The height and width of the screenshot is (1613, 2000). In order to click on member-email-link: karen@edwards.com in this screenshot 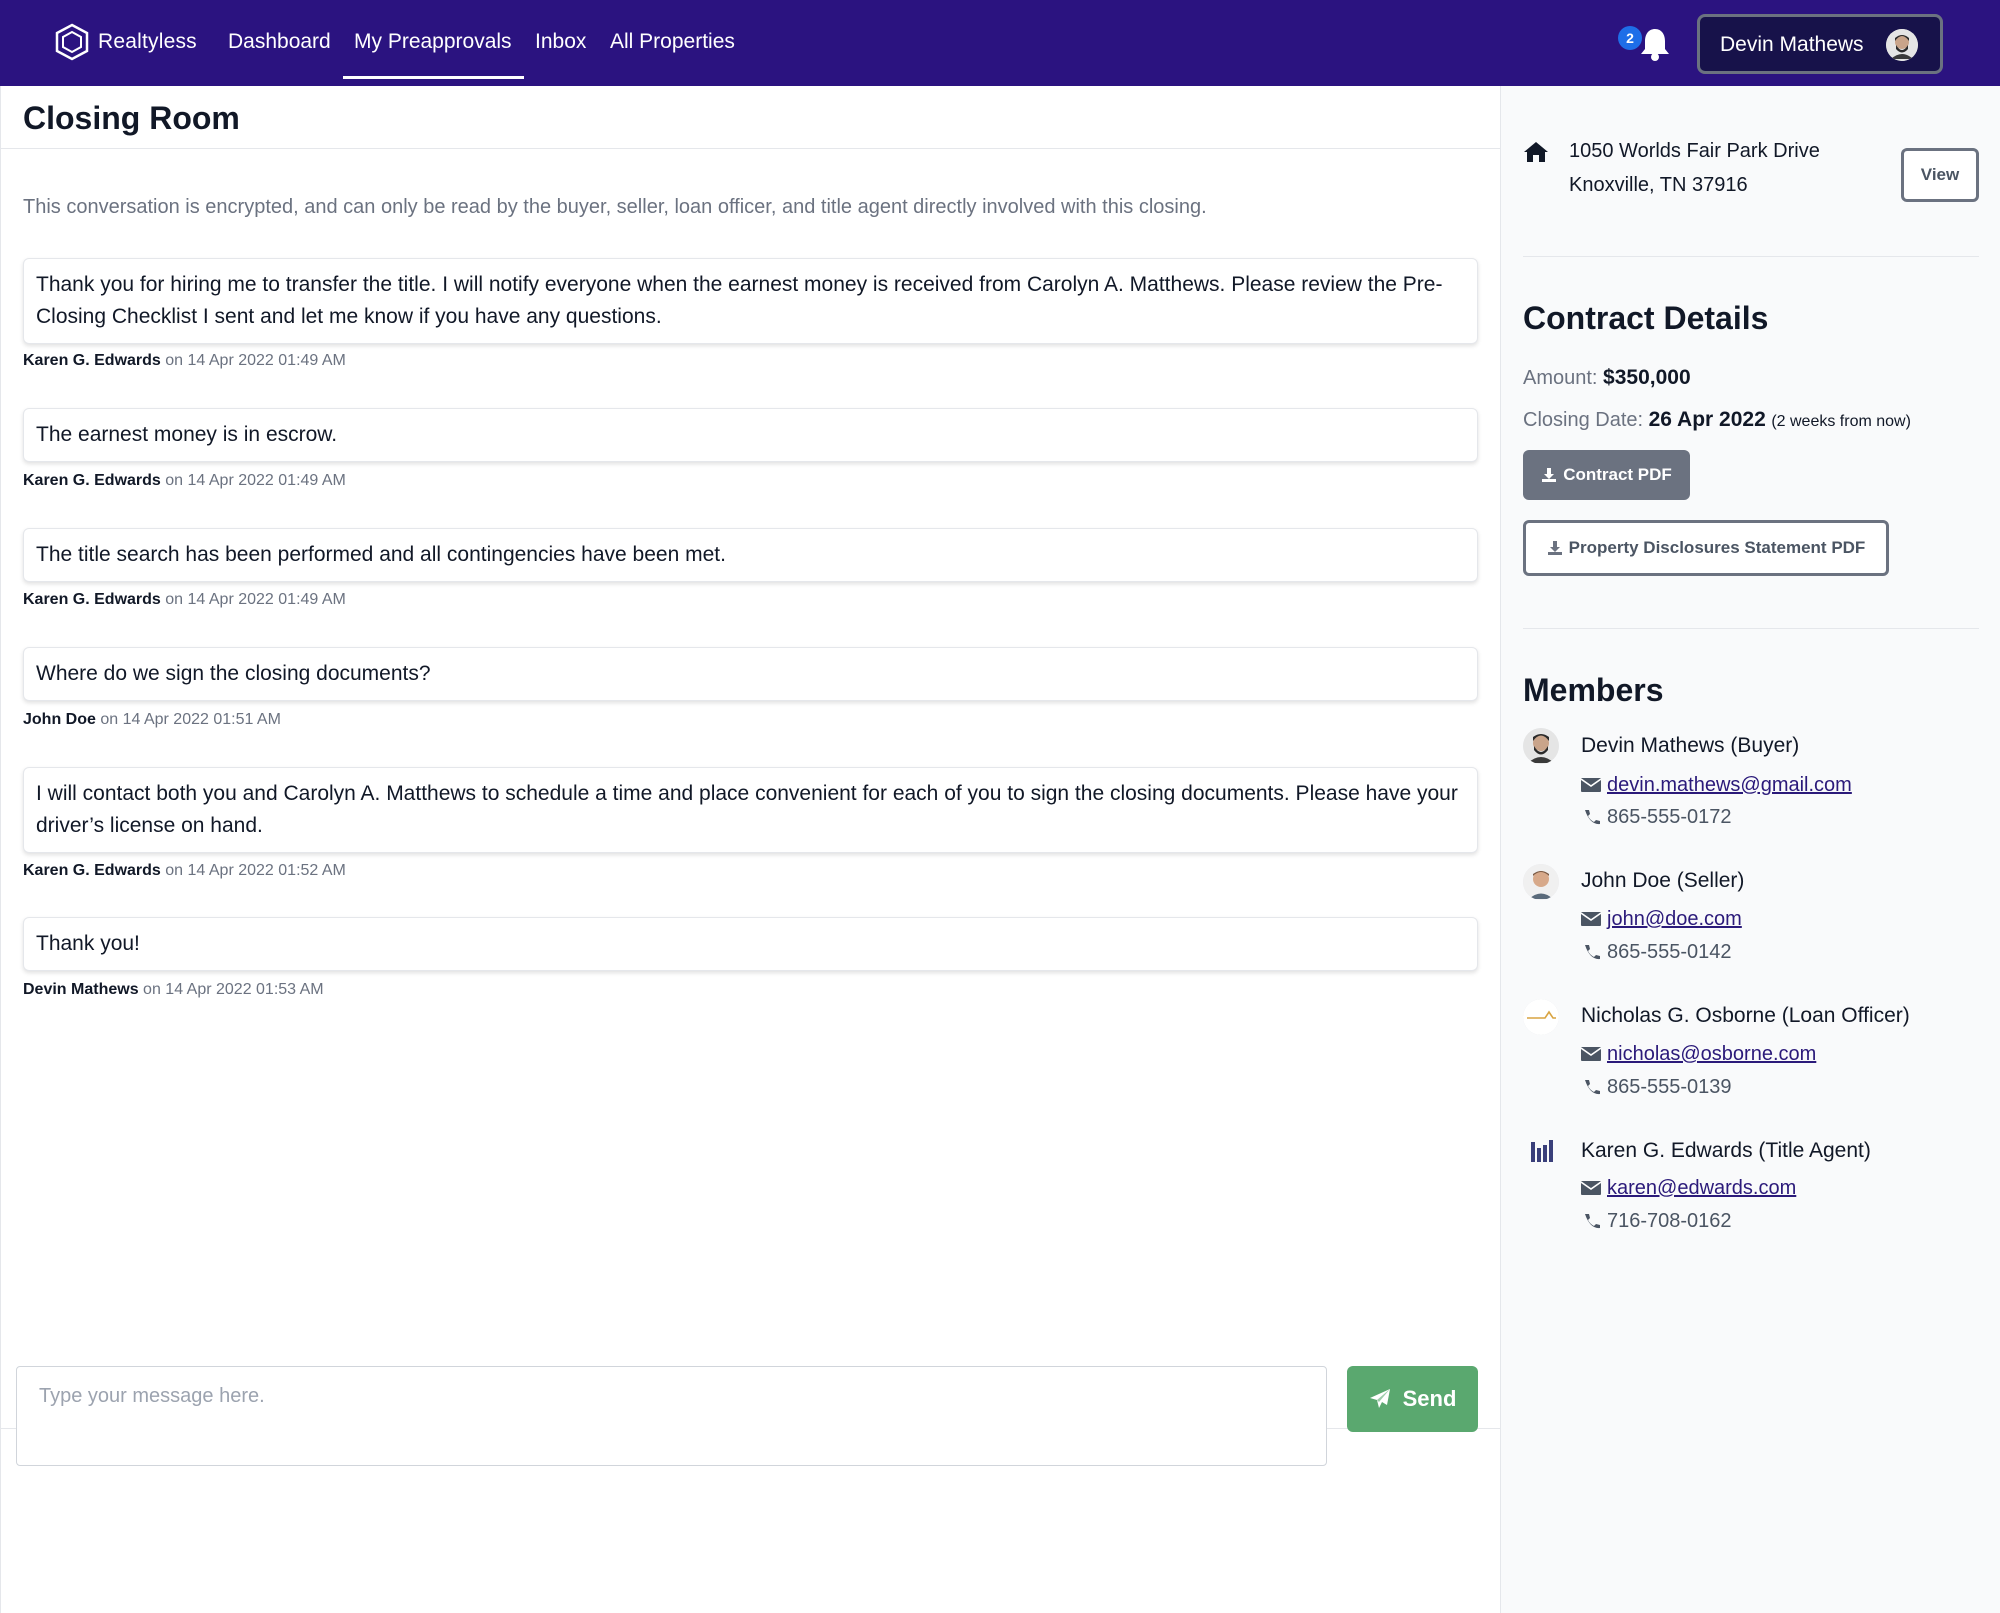, I will do `click(1701, 1188)`.